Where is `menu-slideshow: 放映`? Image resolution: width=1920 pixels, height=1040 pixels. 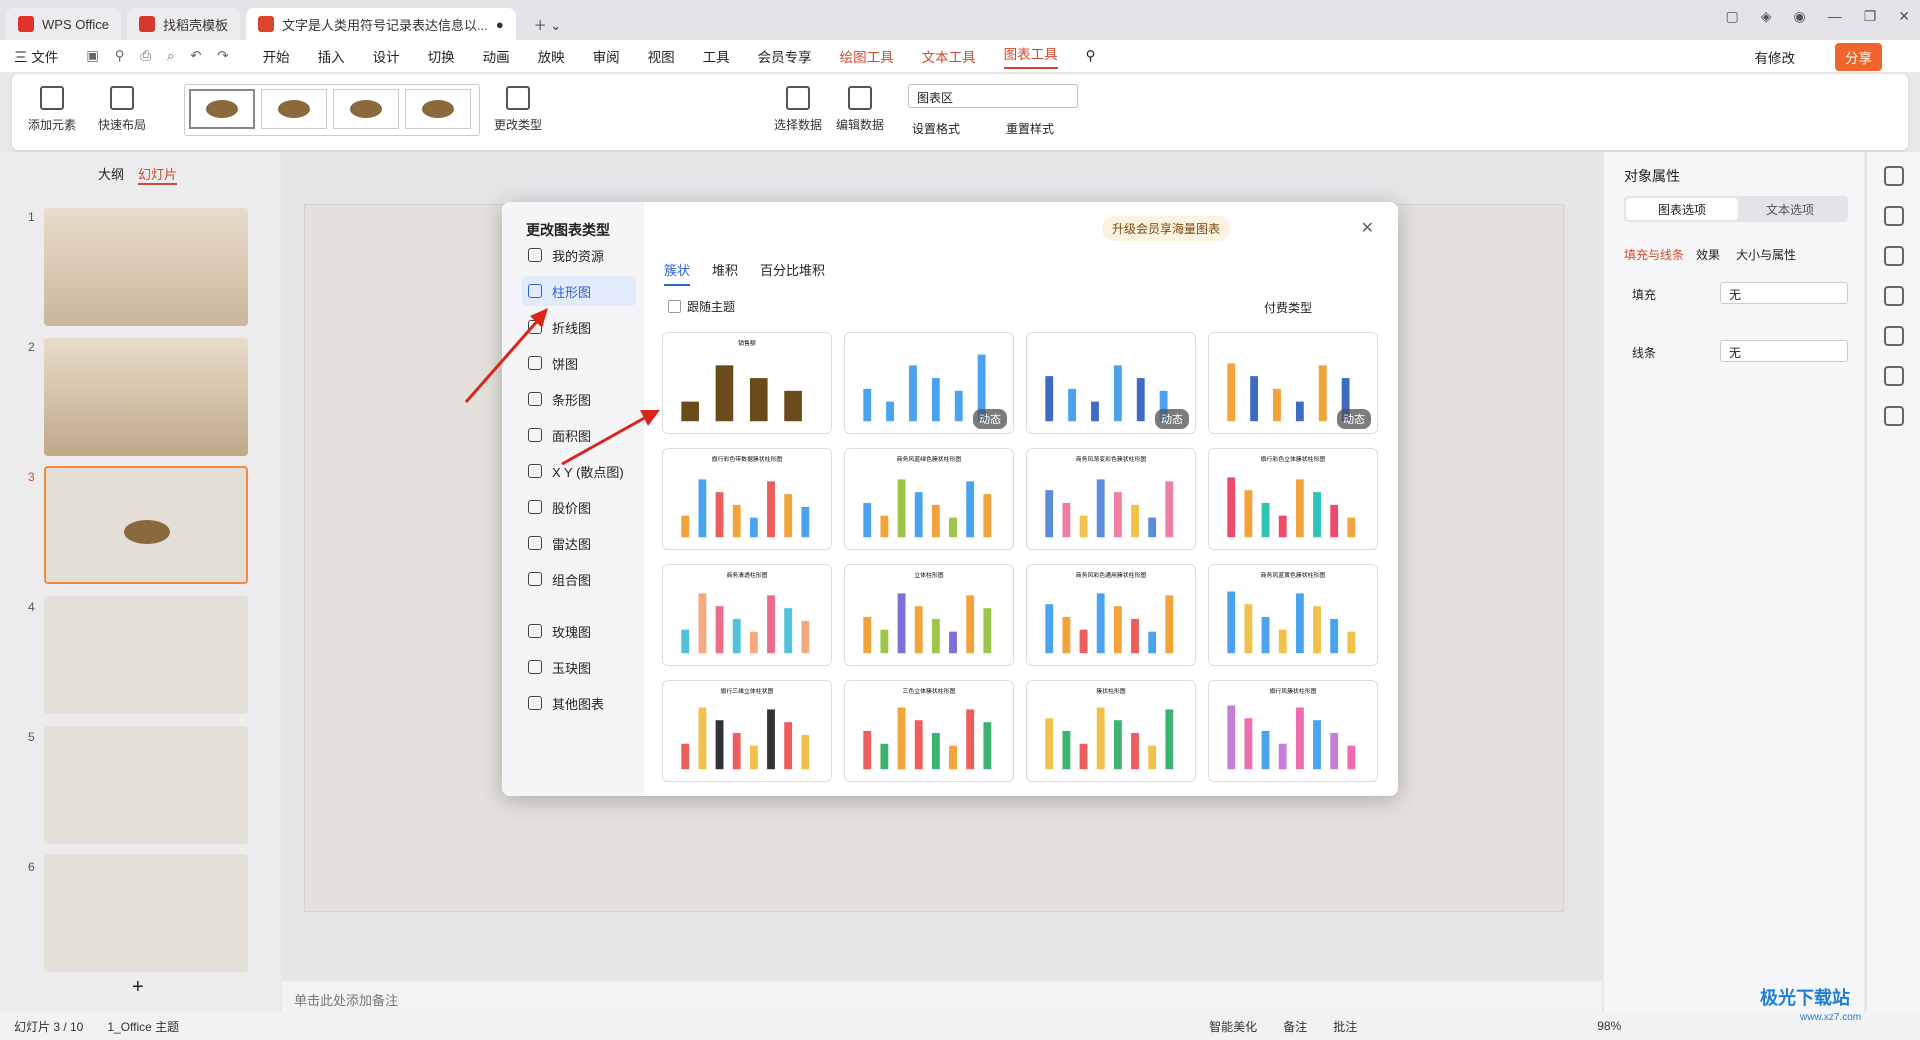 menu-slideshow: 放映 is located at coordinates (551, 56).